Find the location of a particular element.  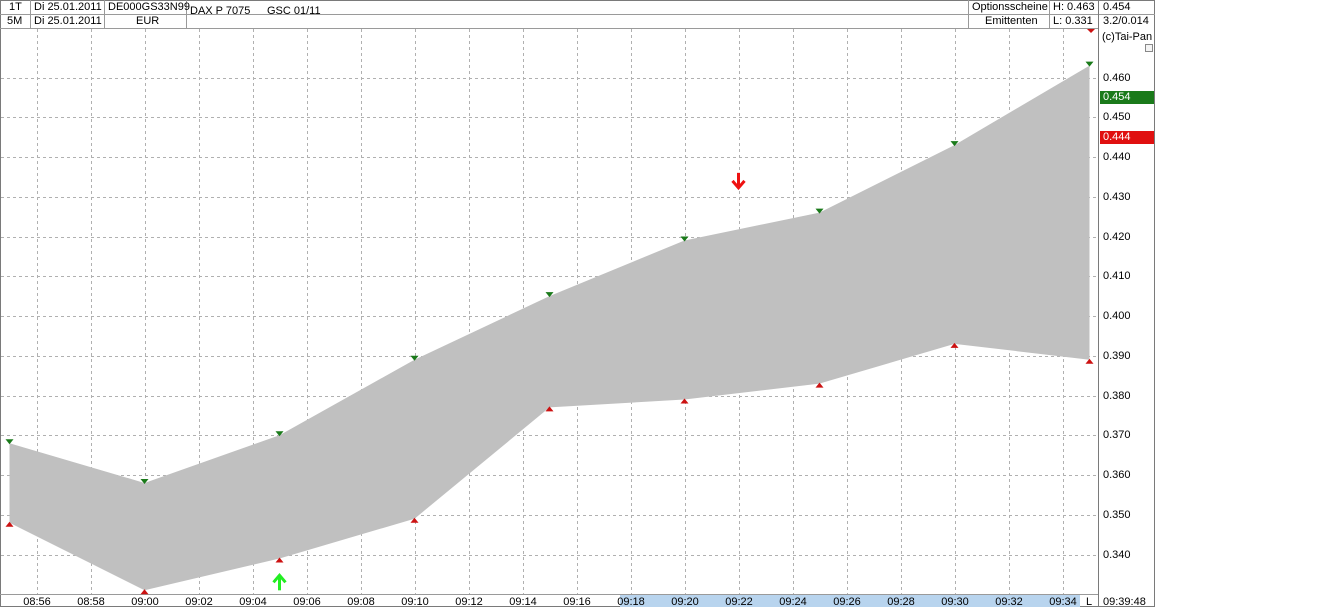

date-row1: Di 25.01.2011 is located at coordinates (68, 7).